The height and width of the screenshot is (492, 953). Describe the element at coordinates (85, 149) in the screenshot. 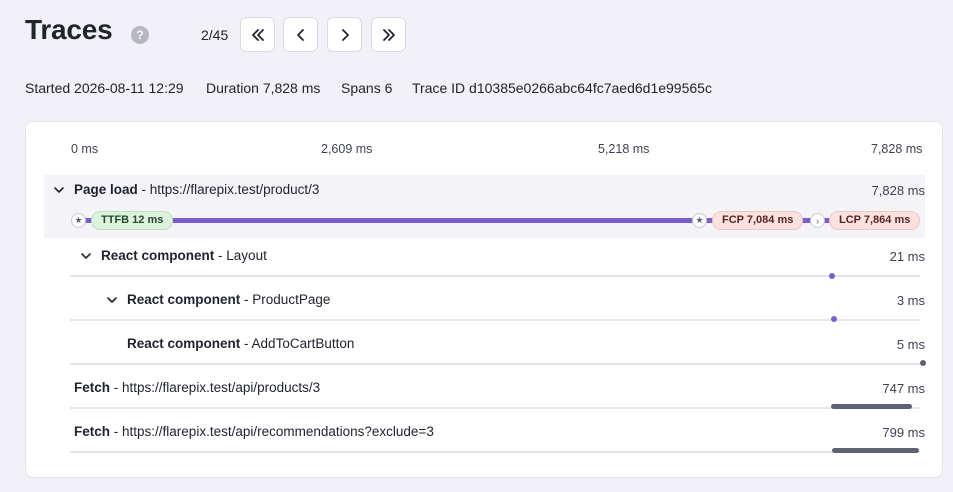

I see `timeline-tick: 0 ms` at that location.